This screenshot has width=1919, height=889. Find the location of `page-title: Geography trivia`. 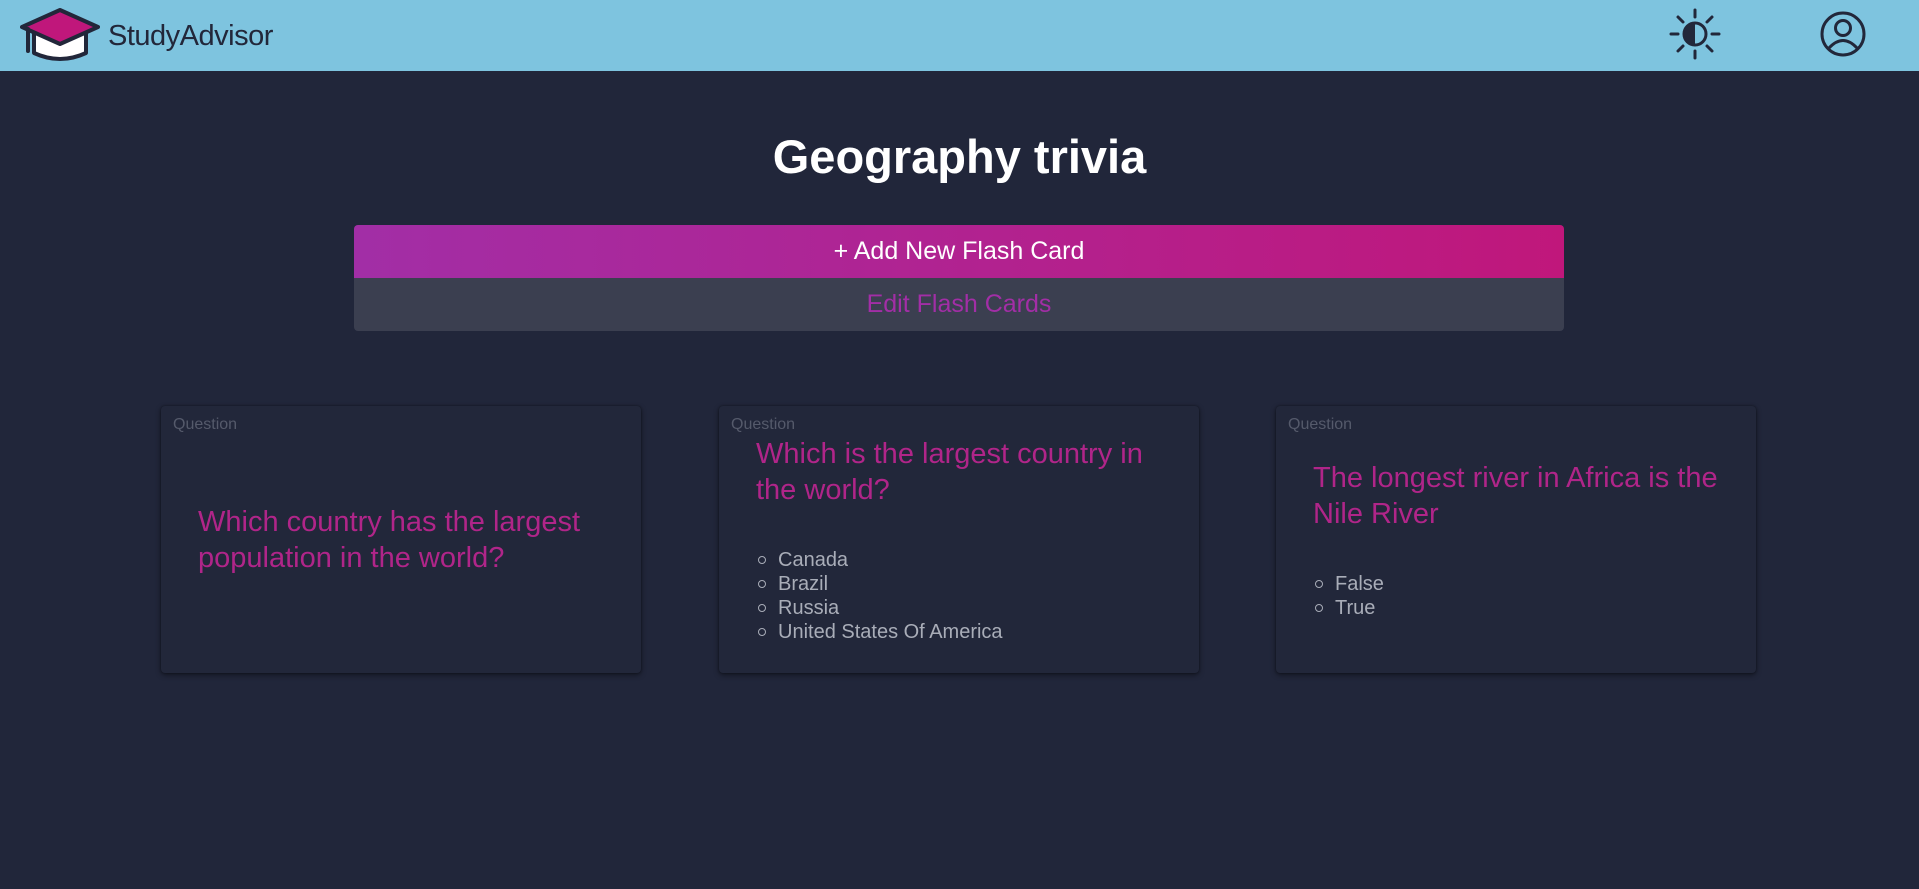

page-title: Geography trivia is located at coordinates (959, 156).